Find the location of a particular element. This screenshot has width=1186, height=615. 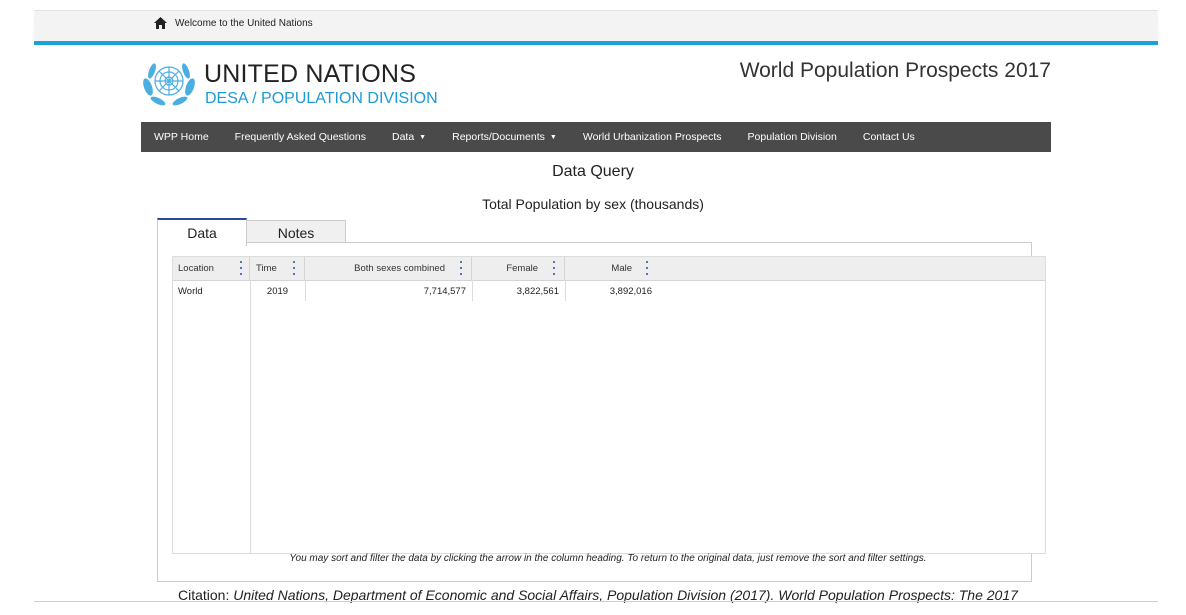

org-name: UNITED NATIONS is located at coordinates (310, 74).